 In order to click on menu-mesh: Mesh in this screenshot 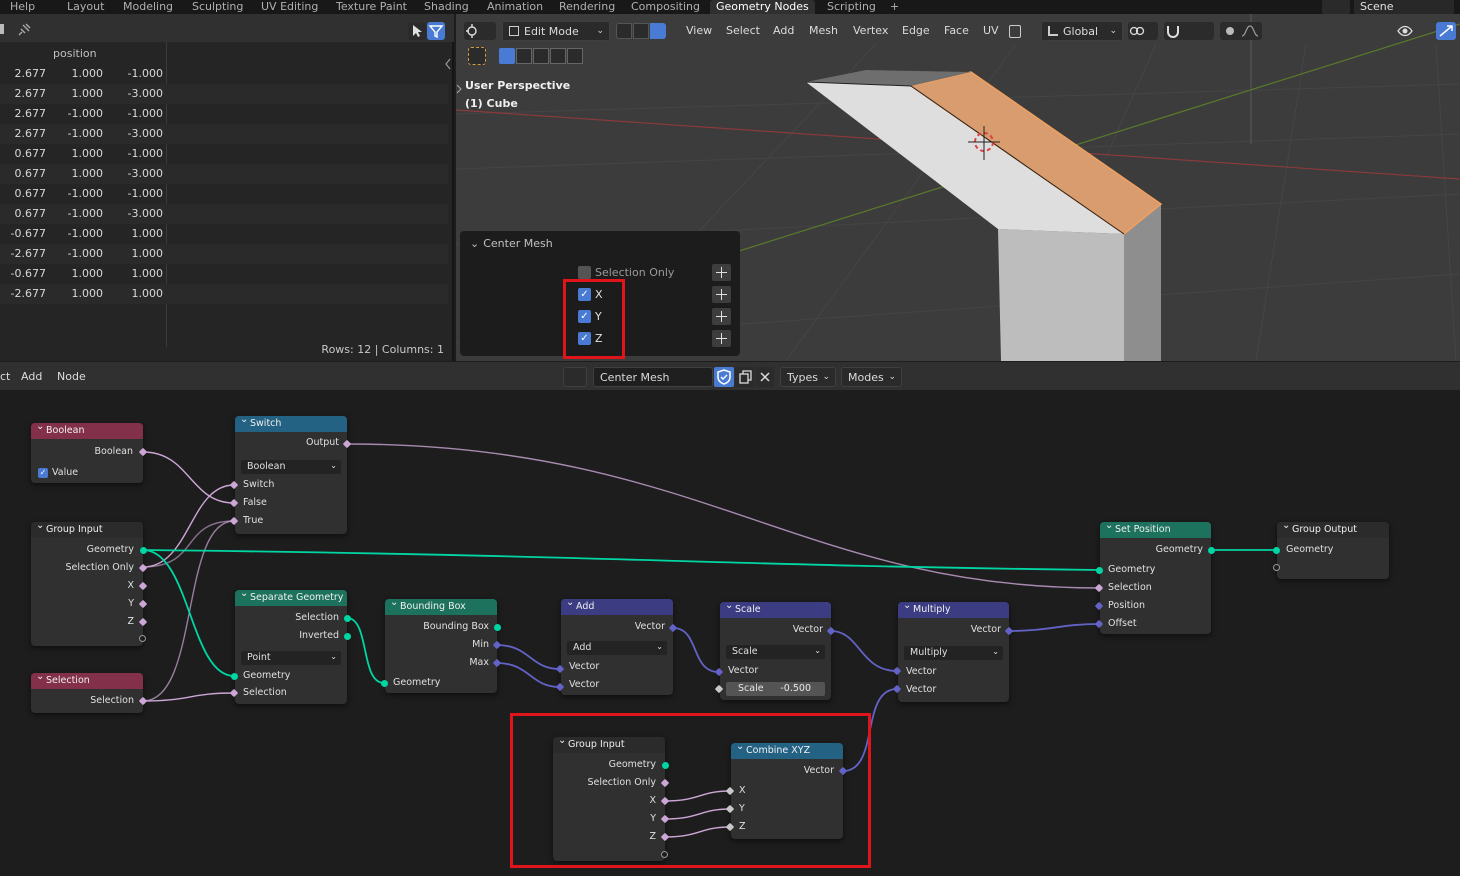, I will do `click(823, 31)`.